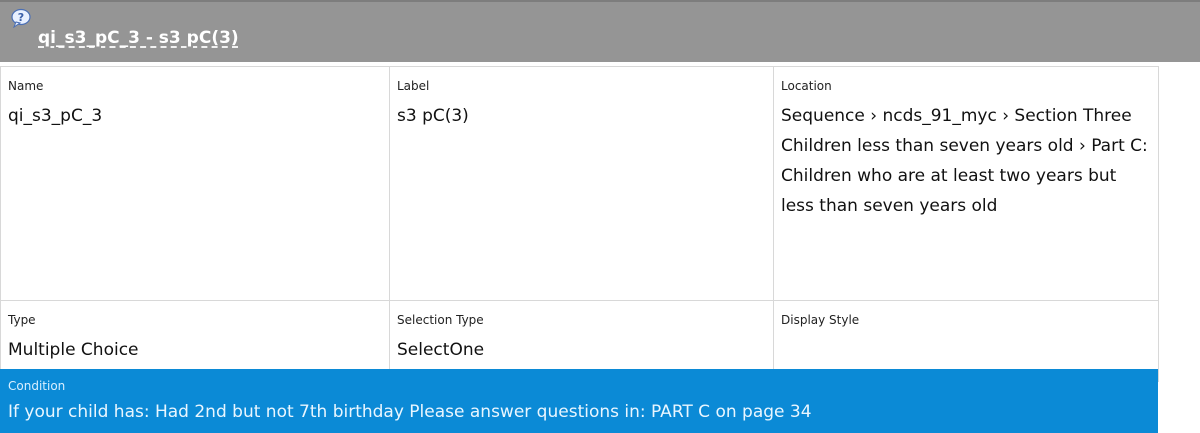 This screenshot has height=433, width=1200. I want to click on selection-type-value: SelectOne, so click(441, 350).